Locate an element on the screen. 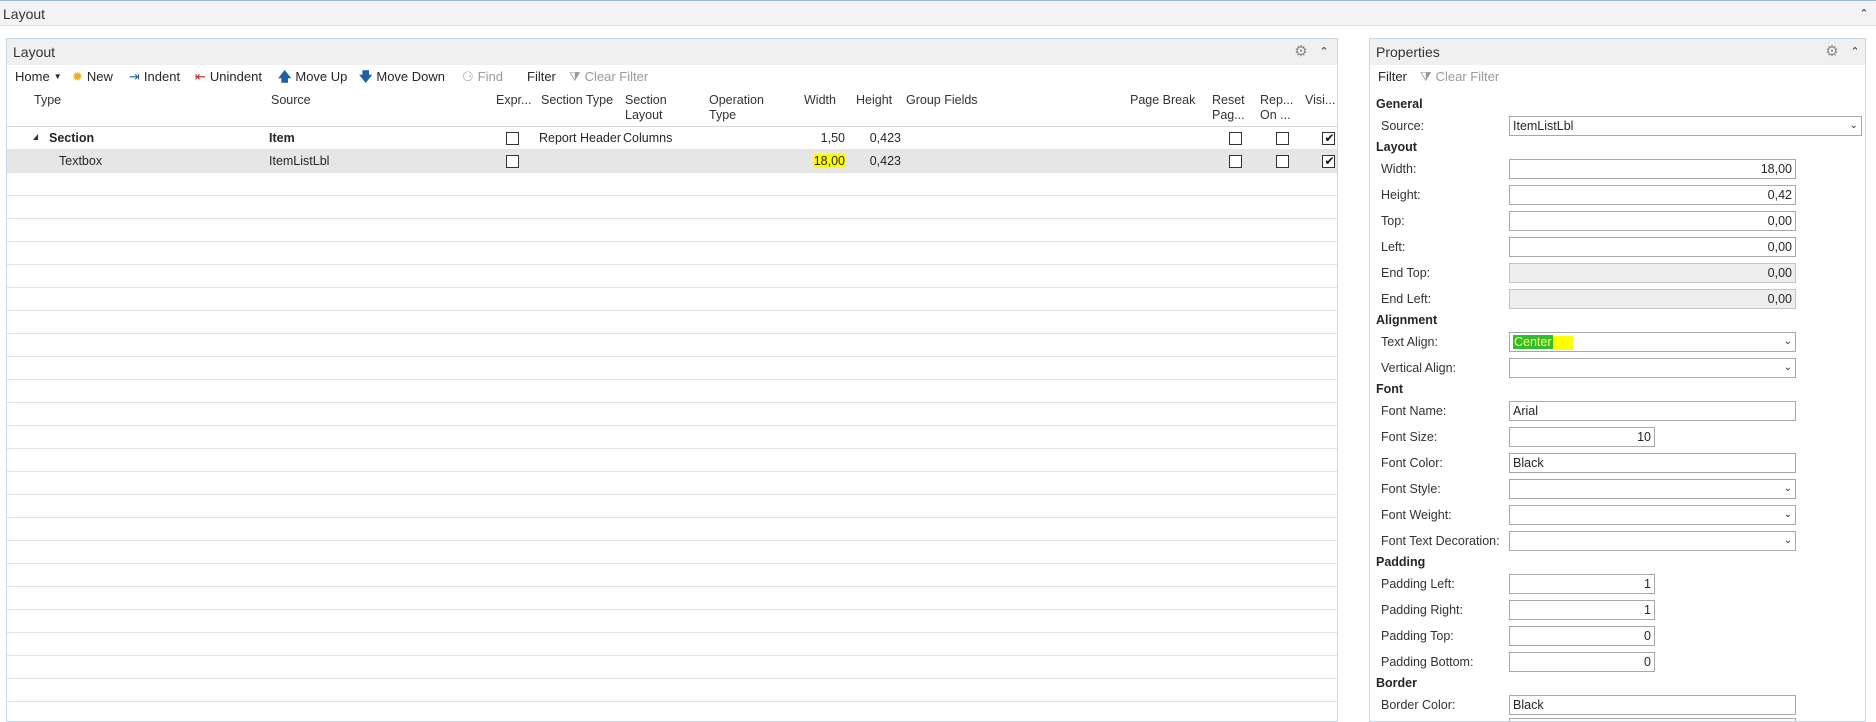 This screenshot has height=722, width=1876. properties-clear-filter-button: ⧩ Clear Filter is located at coordinates (1459, 76).